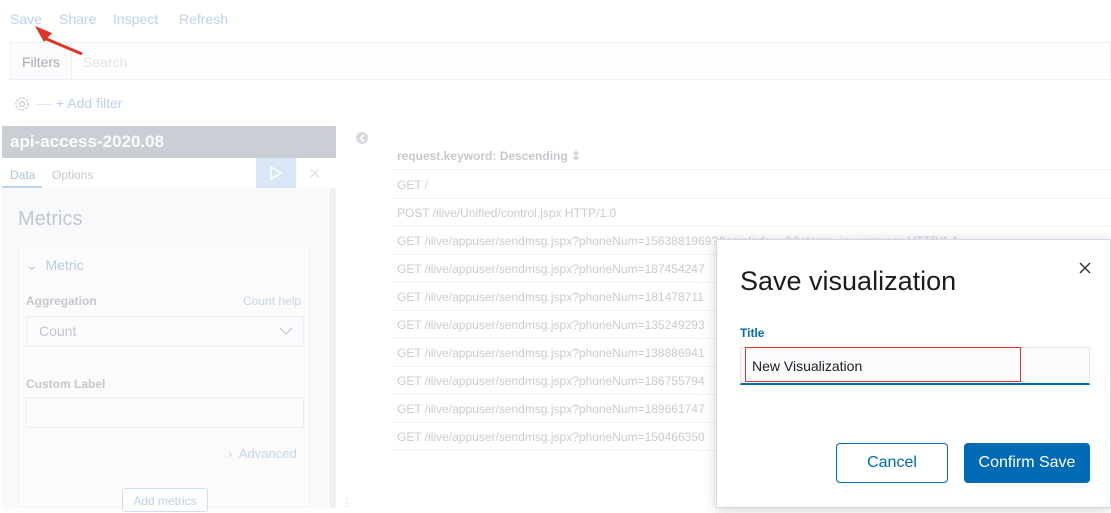 The image size is (1111, 513). Describe the element at coordinates (848, 281) in the screenshot. I see `modal-title: Save visualization` at that location.